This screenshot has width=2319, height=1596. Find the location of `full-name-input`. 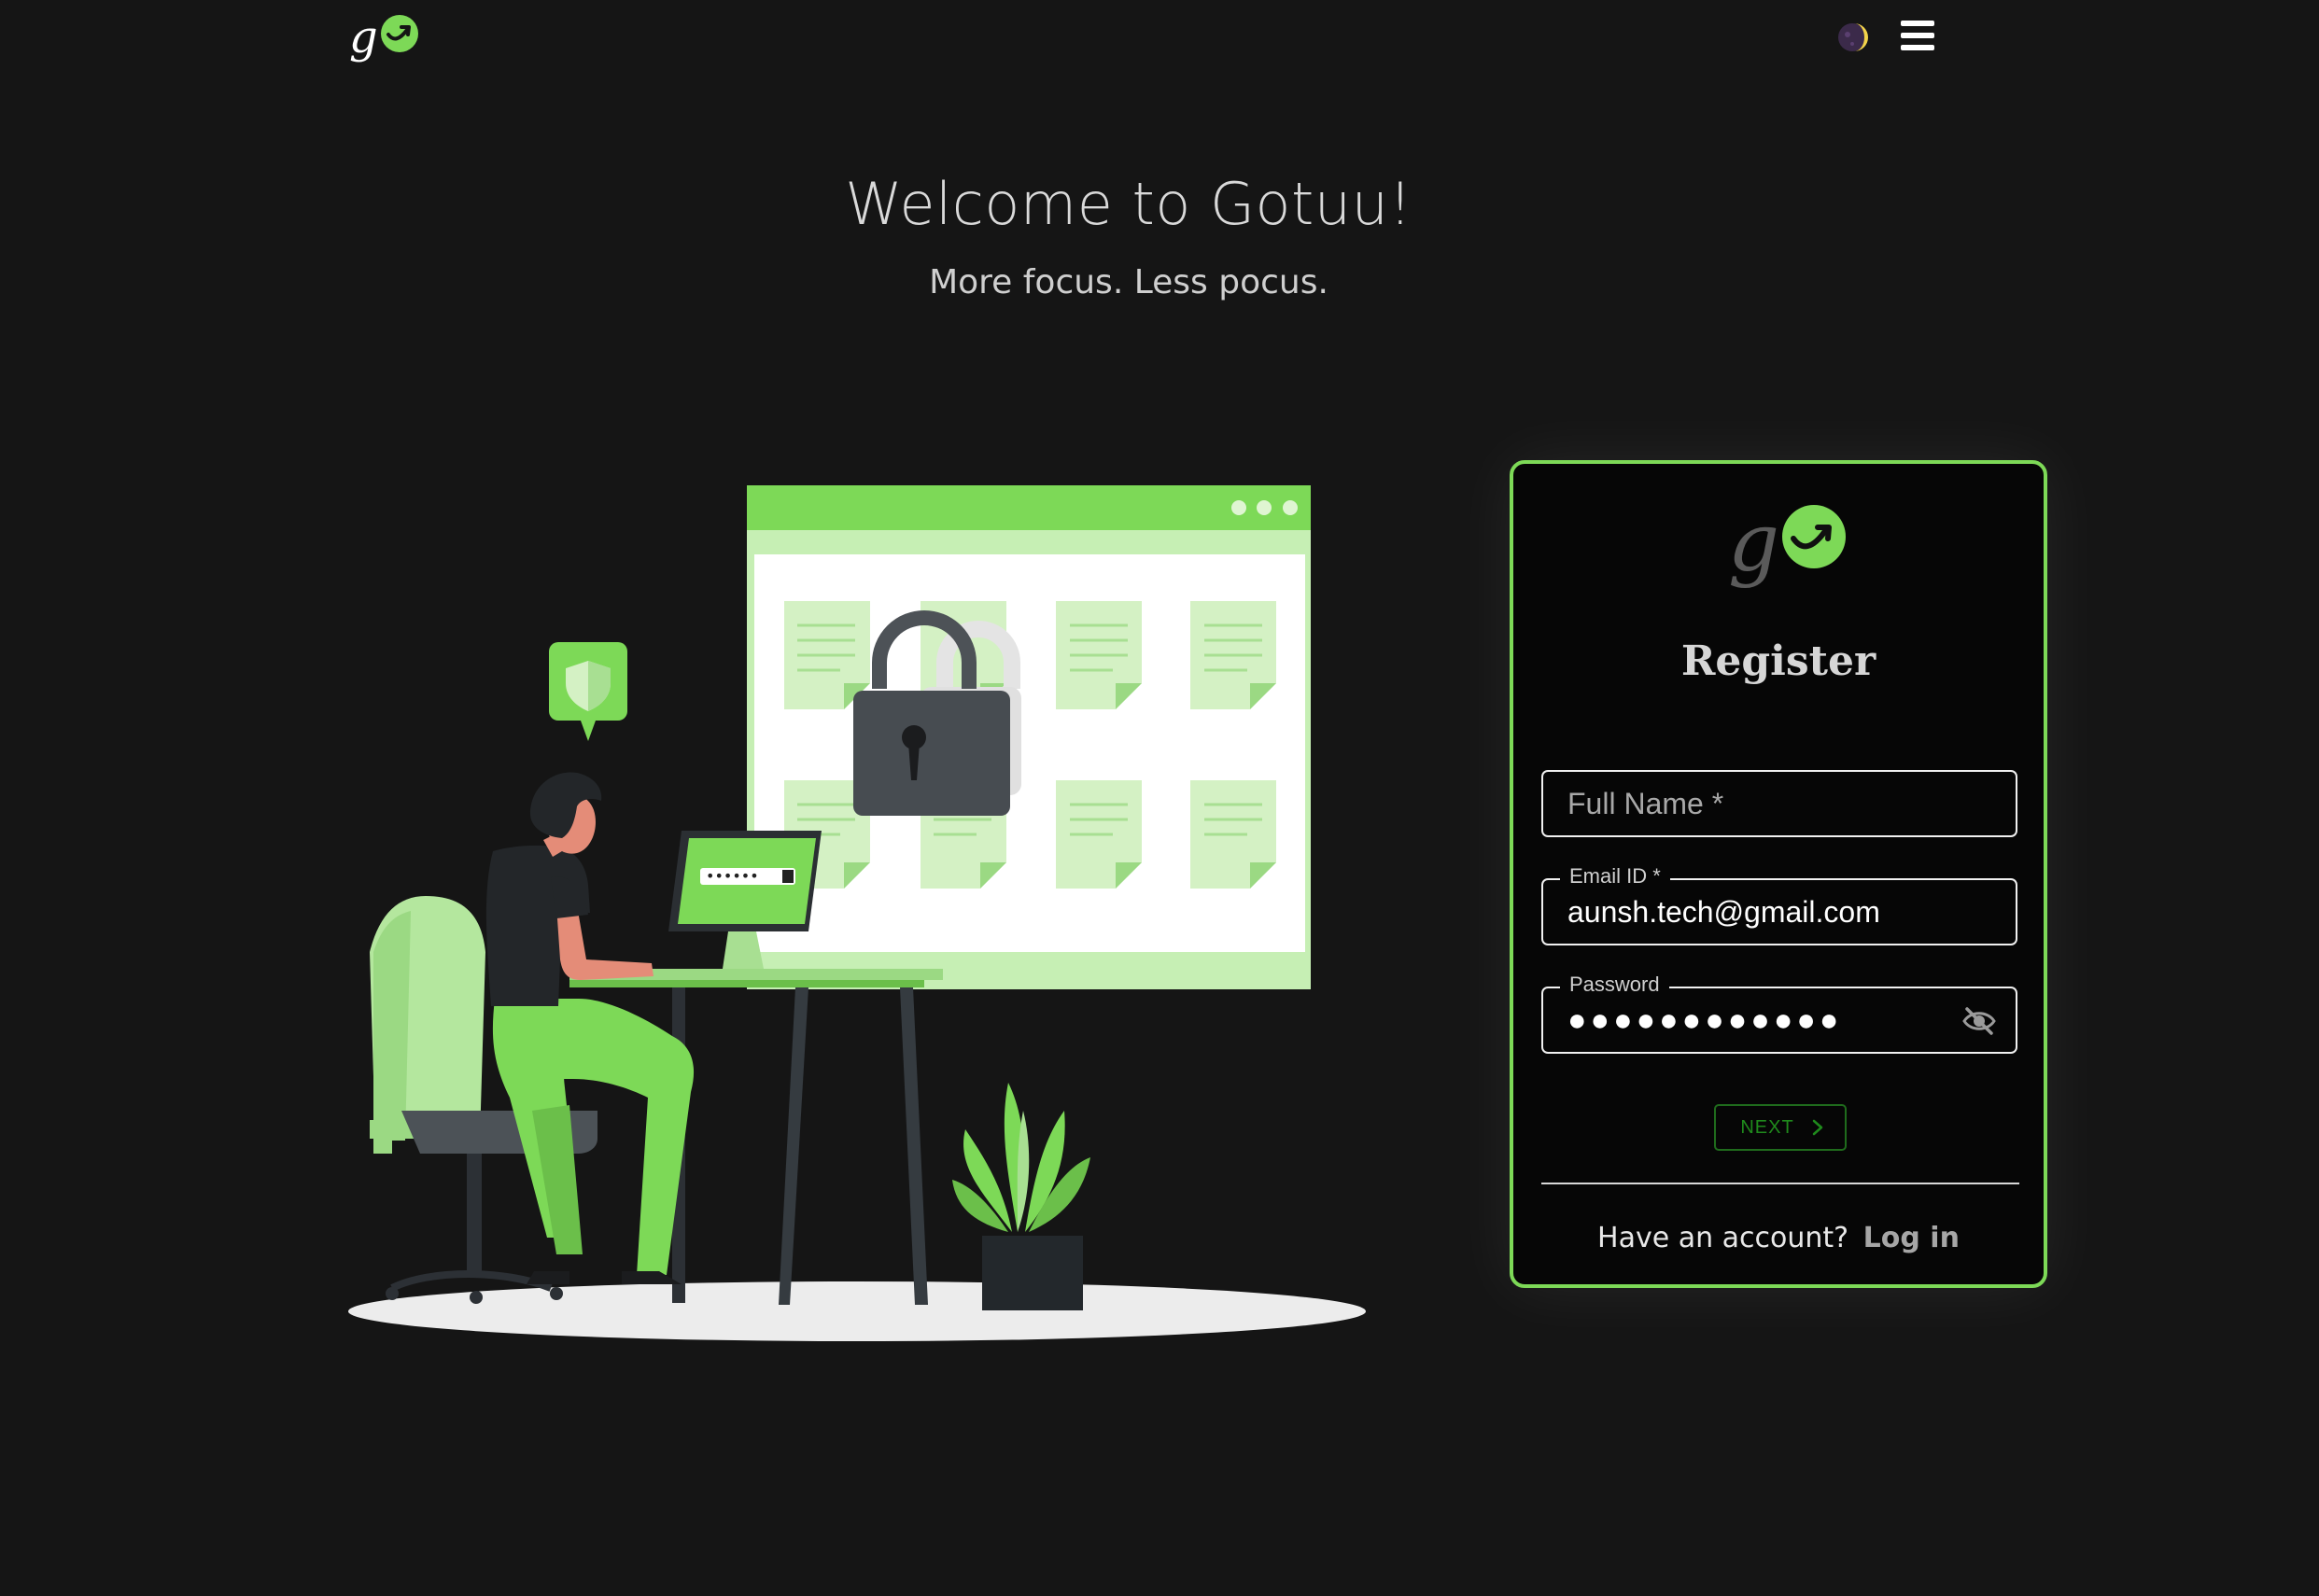

full-name-input is located at coordinates (1779, 803).